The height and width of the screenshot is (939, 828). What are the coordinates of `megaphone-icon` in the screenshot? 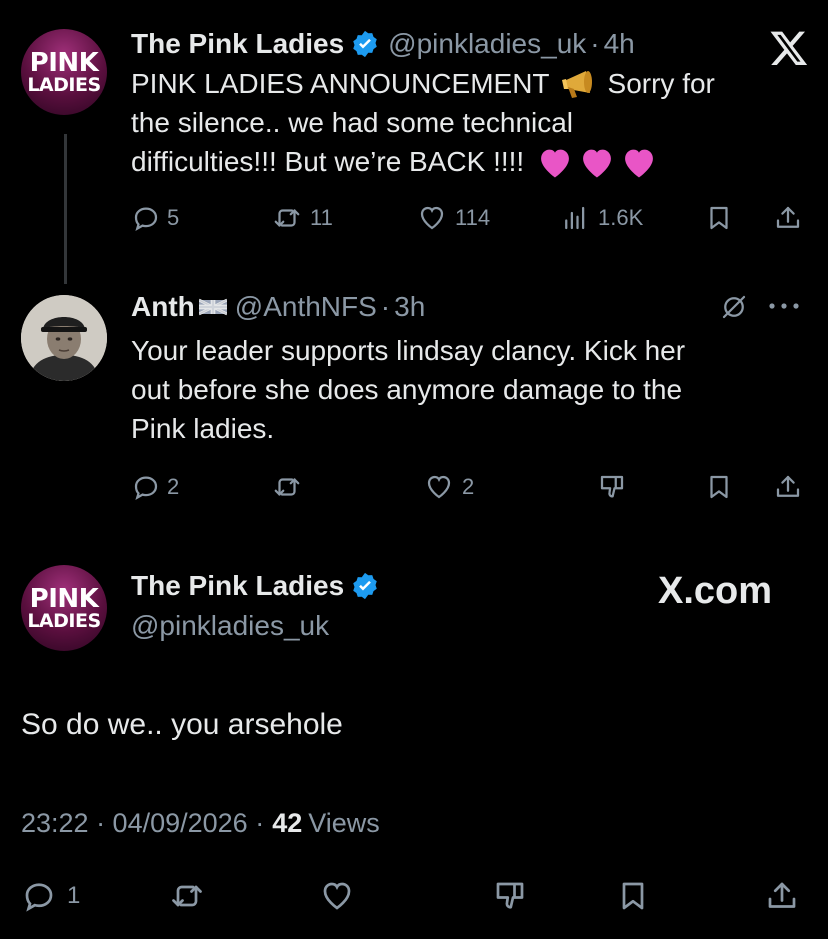 It's located at (576, 84).